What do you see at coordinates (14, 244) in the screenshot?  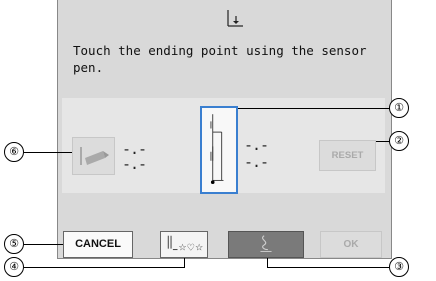 I see `callout-5: ⑤` at bounding box center [14, 244].